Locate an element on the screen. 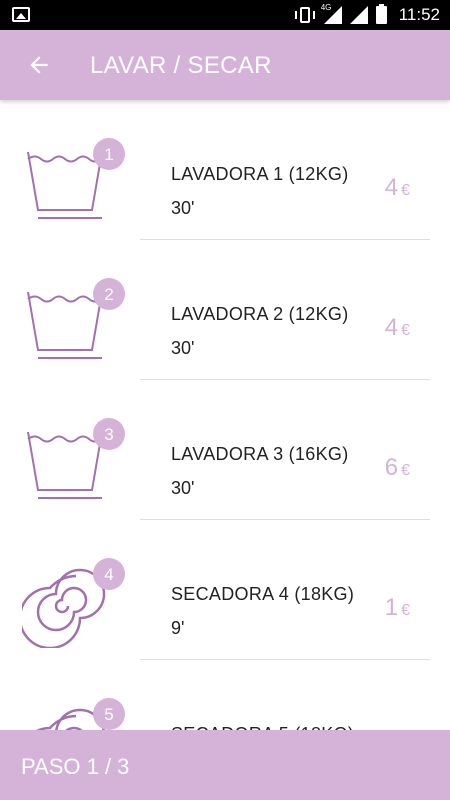 Image resolution: width=450 pixels, height=800 pixels. mobile-signal-icon: 4G is located at coordinates (331, 13).